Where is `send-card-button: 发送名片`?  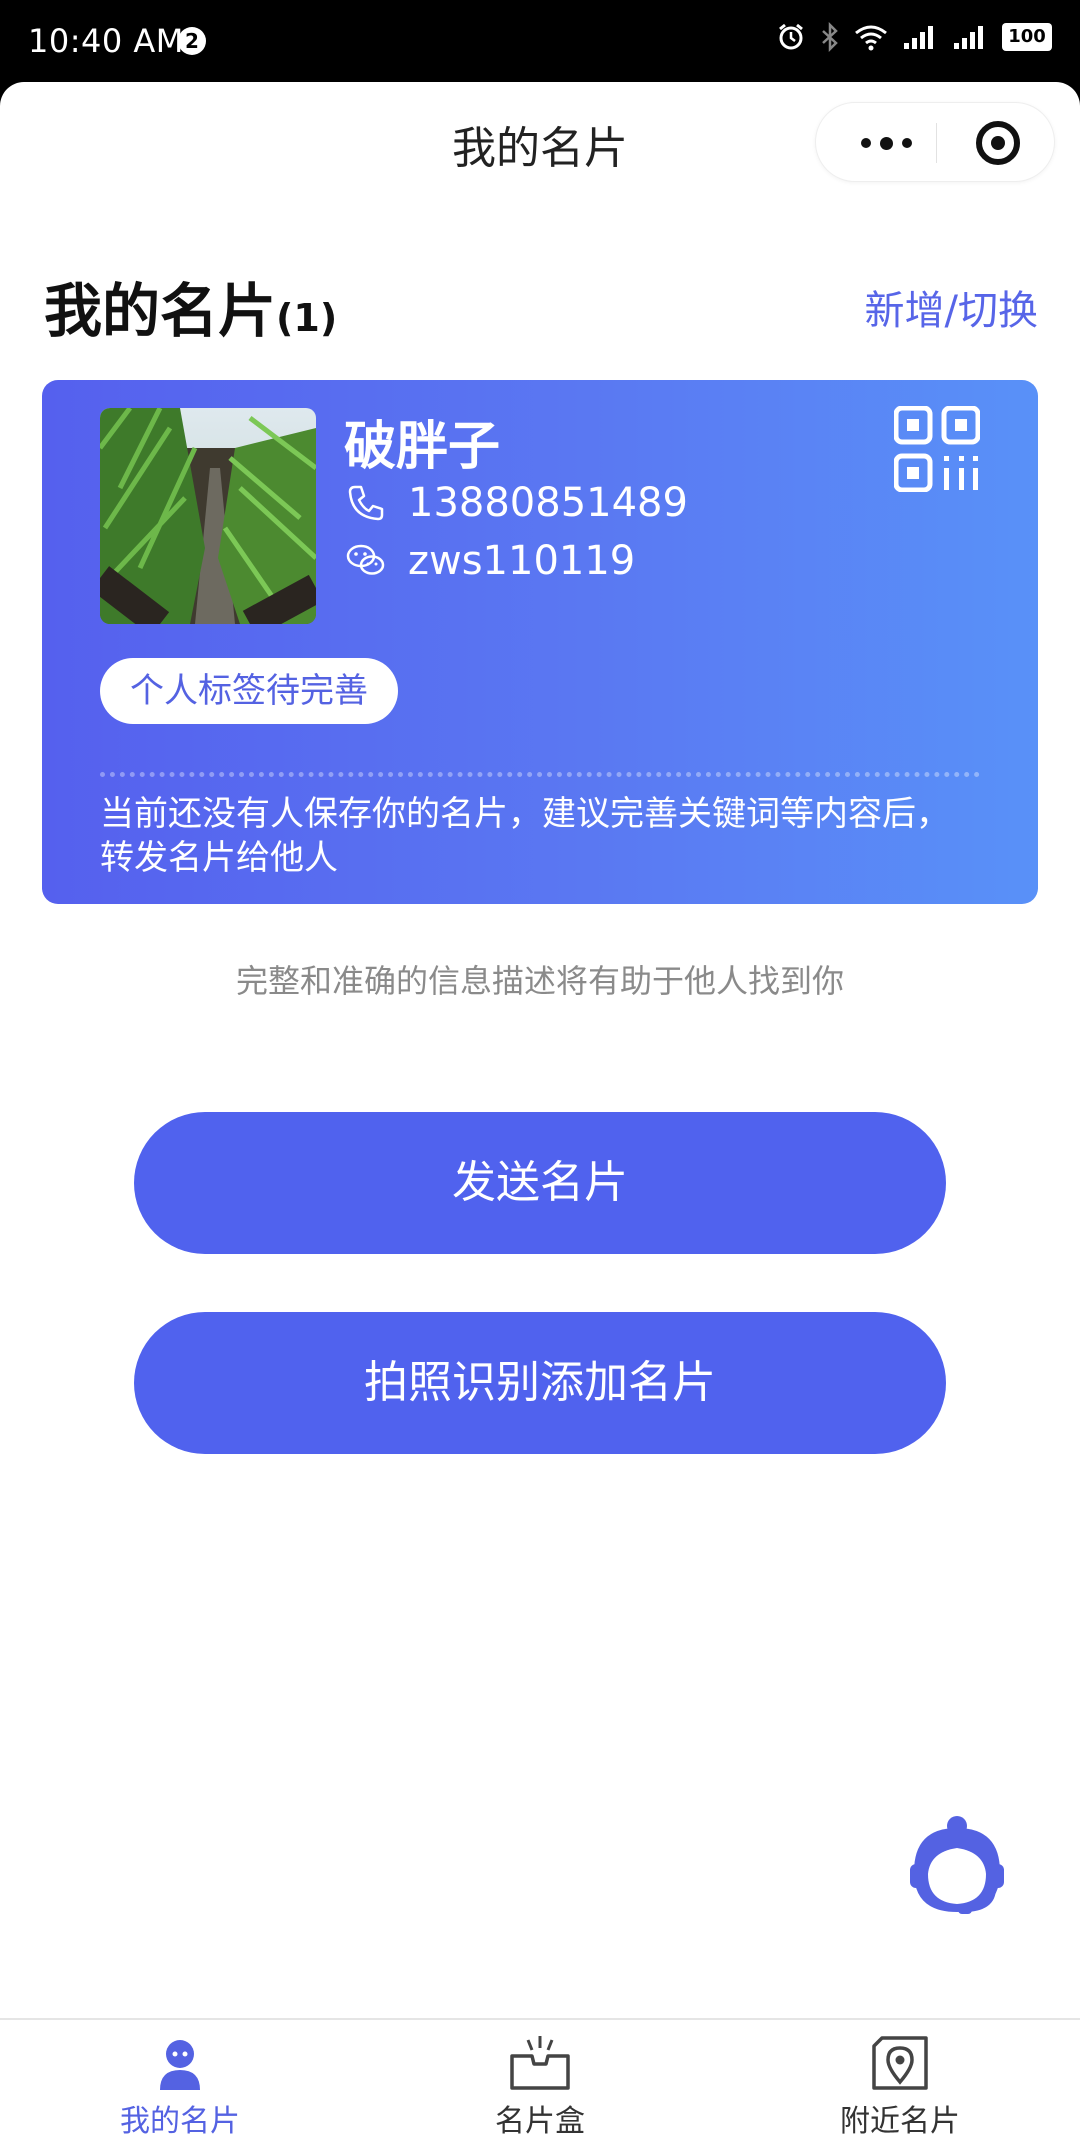
send-card-button: 发送名片 is located at coordinates (540, 1183).